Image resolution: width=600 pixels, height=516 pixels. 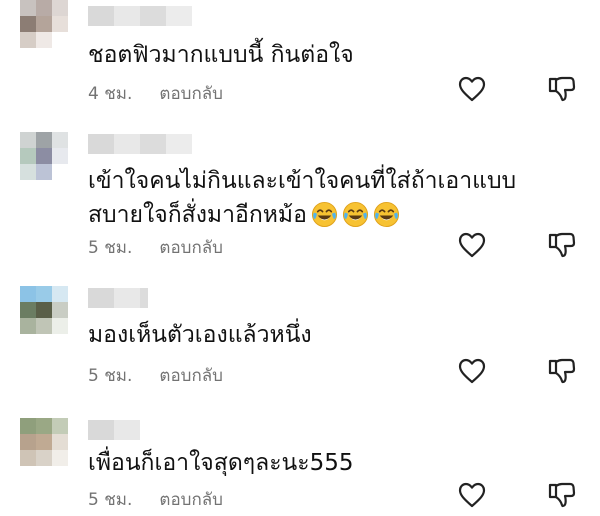 I want to click on comment-text: ชอตฟิวมากแบบนี้ กินต่อใจ, so click(x=221, y=55).